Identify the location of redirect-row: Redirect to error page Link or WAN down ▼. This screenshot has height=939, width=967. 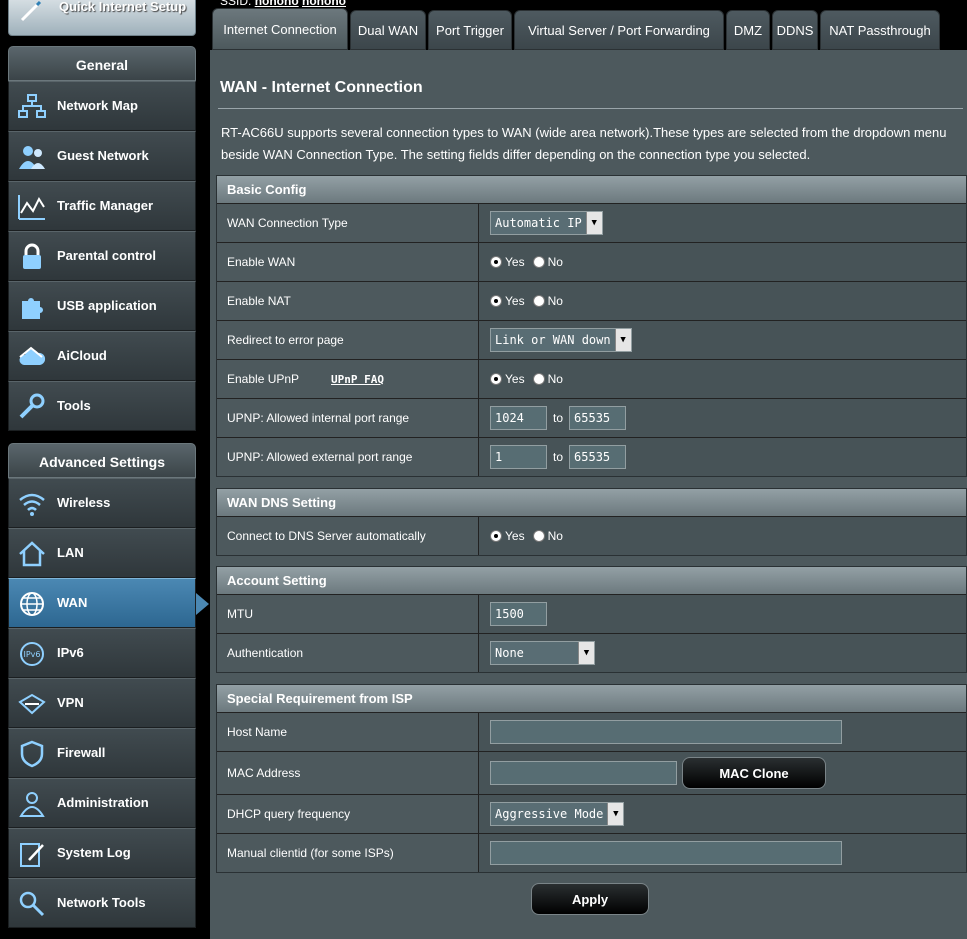
(591, 339).